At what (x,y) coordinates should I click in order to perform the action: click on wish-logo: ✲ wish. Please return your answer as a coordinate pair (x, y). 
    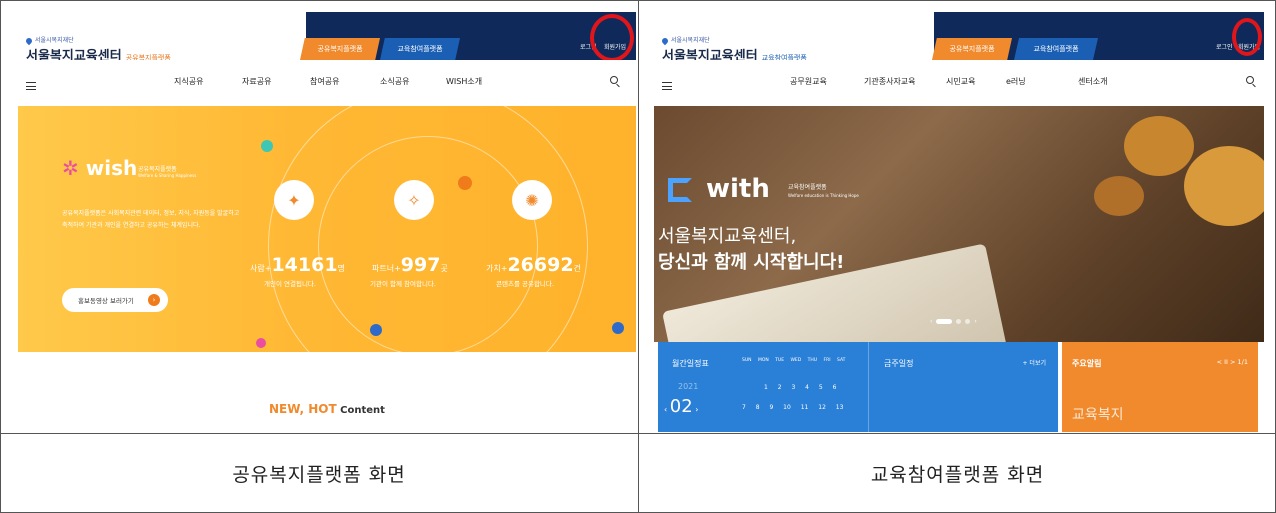
    Looking at the image, I should click on (100, 168).